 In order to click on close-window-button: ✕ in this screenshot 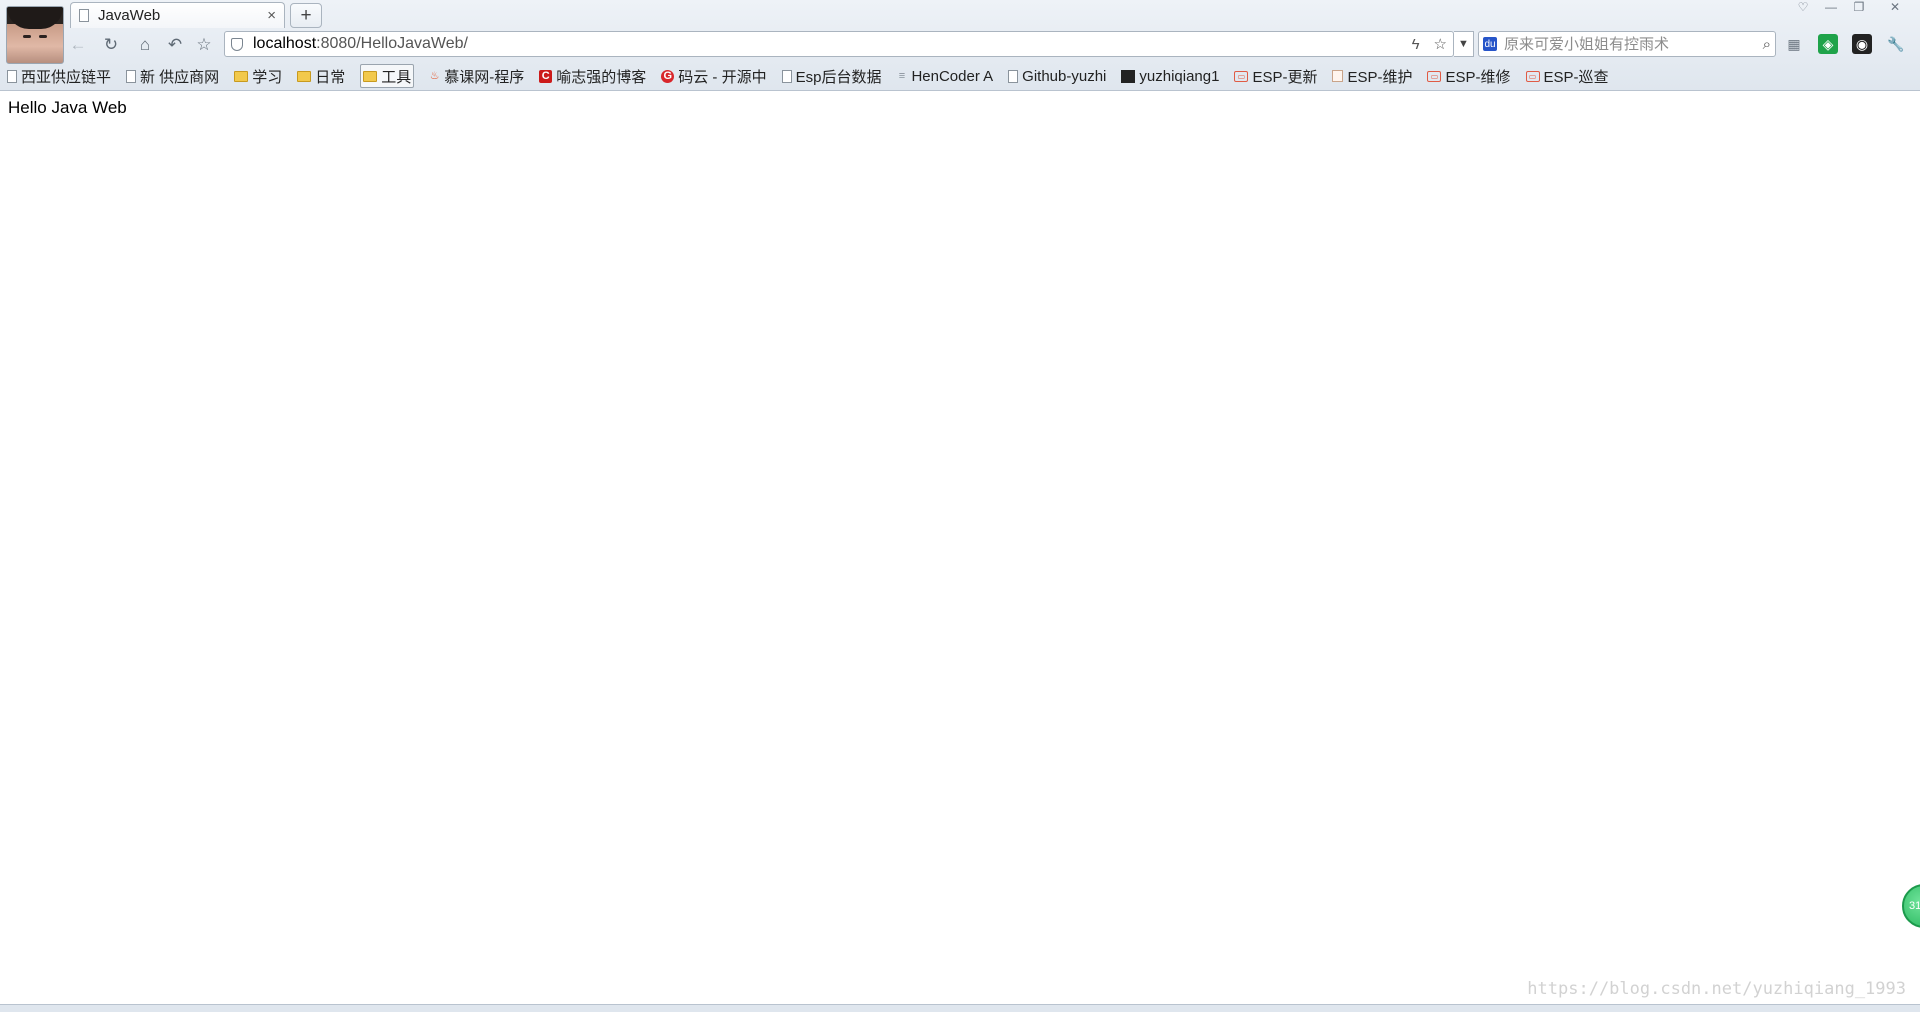, I will do `click(1895, 7)`.